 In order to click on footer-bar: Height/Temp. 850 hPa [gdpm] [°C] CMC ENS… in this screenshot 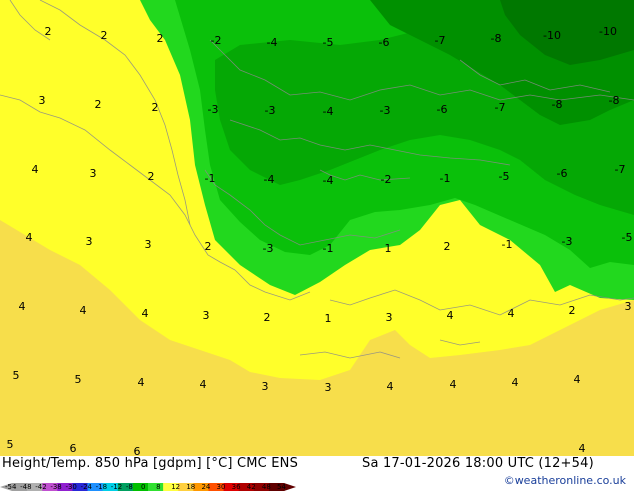, I will do `click(317, 474)`.